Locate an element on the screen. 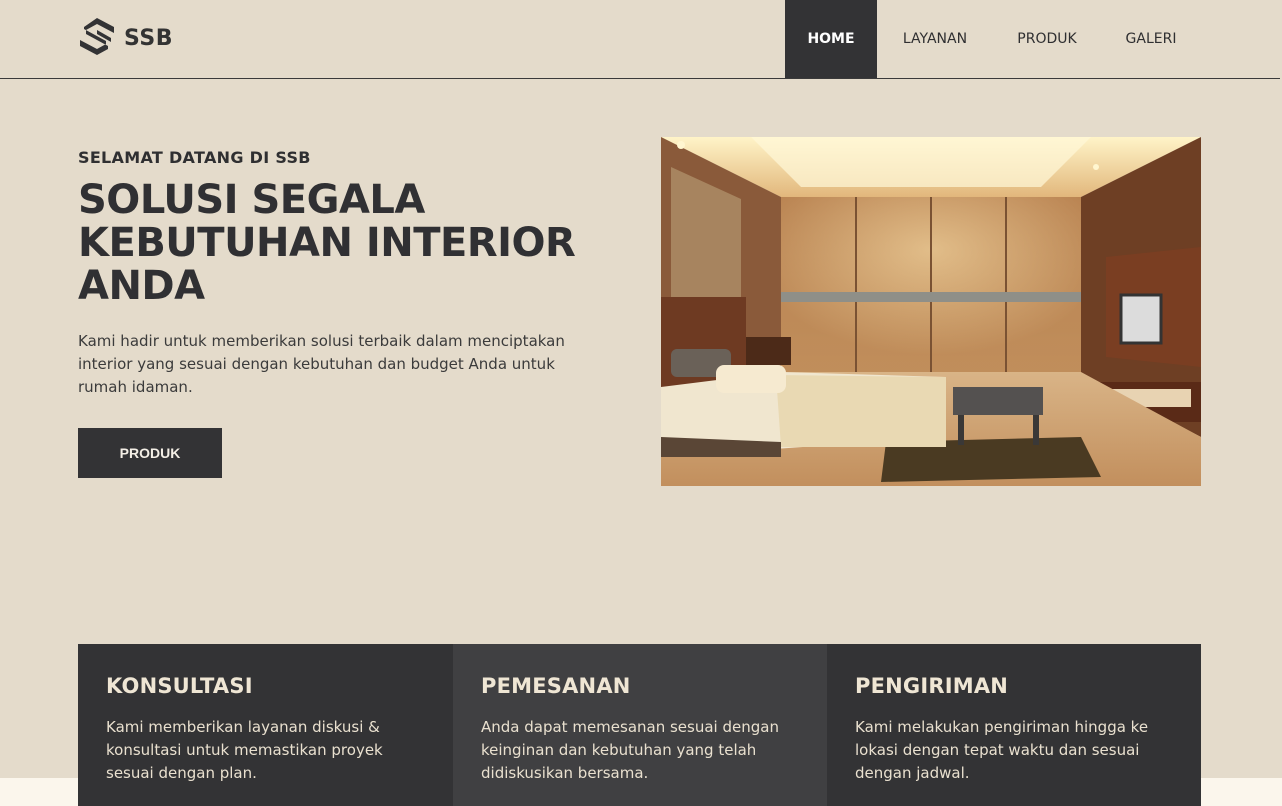 The height and width of the screenshot is (806, 1282). produk-button: PRODUK is located at coordinates (150, 453).